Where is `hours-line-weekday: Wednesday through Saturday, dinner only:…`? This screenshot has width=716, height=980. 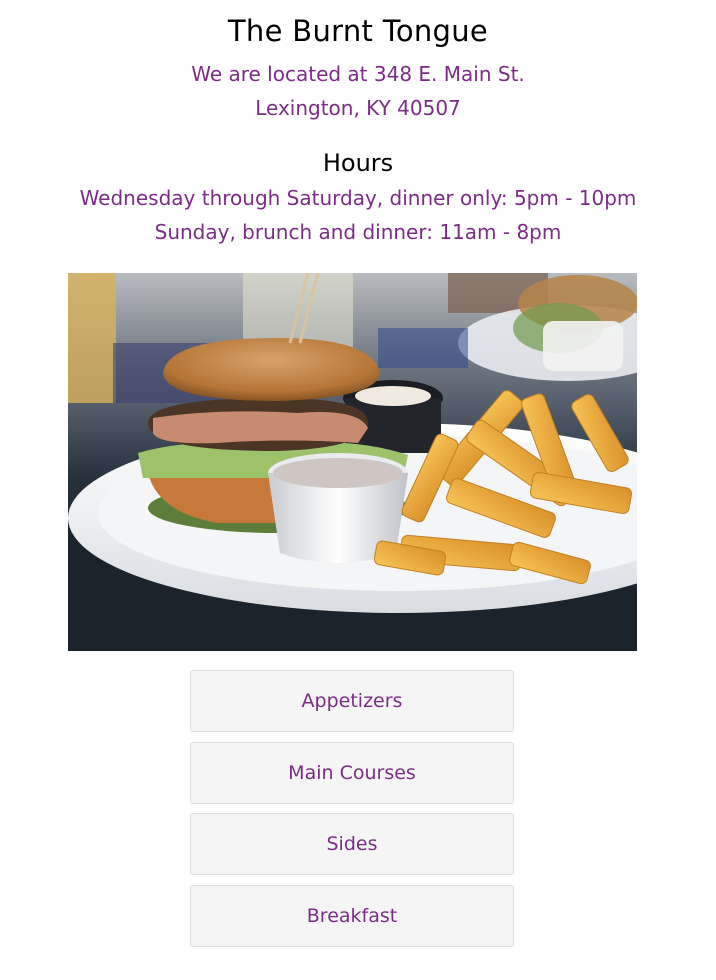 hours-line-weekday: Wednesday through Saturday, dinner only:… is located at coordinates (358, 198).